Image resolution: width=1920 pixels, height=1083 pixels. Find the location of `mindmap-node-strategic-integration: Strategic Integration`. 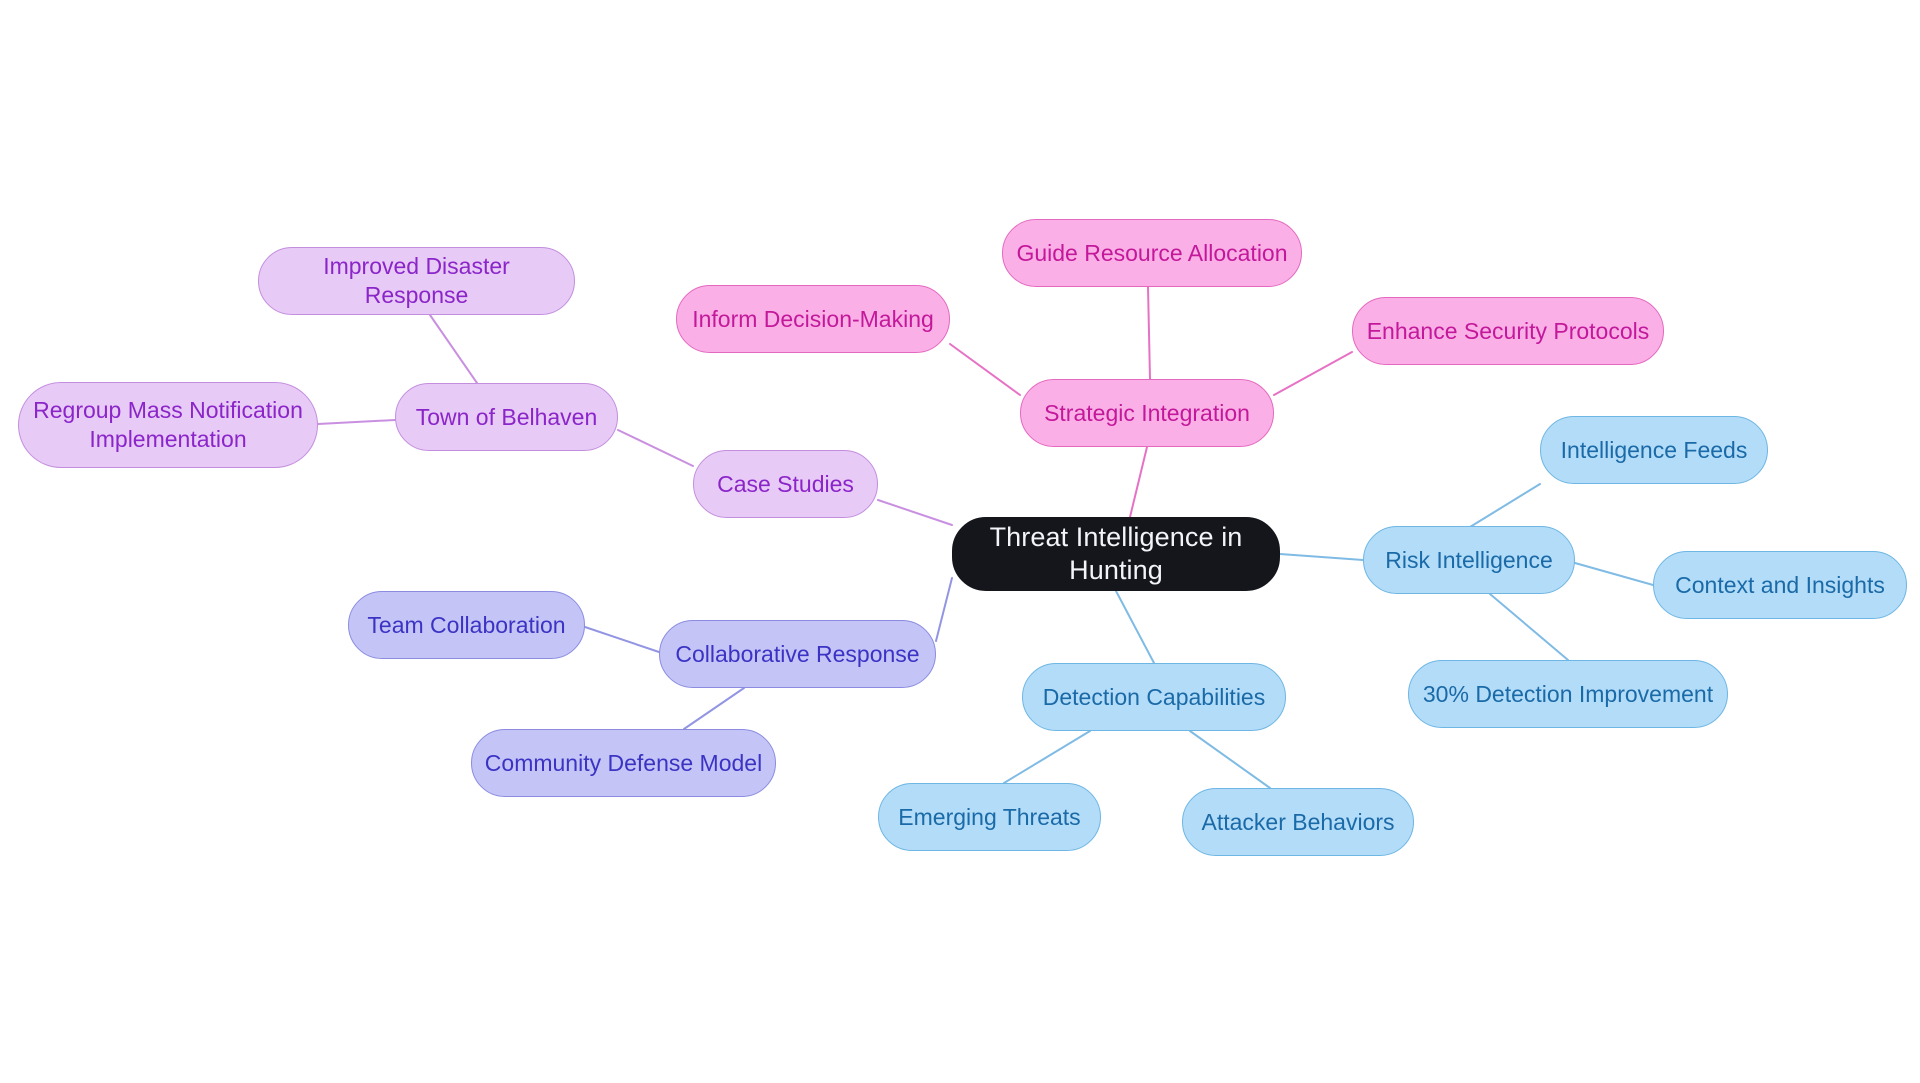

mindmap-node-strategic-integration: Strategic Integration is located at coordinates (1147, 413).